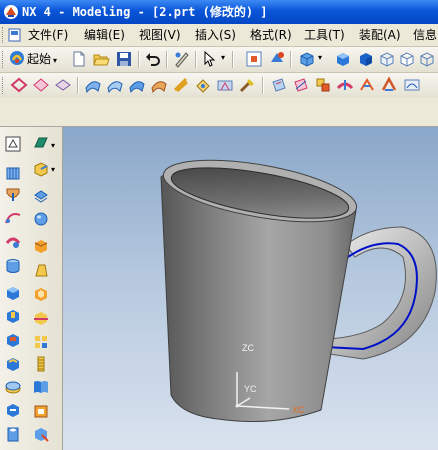 The image size is (438, 450). Describe the element at coordinates (380, 35) in the screenshot. I see `menu-assembly: 装配(A)` at that location.